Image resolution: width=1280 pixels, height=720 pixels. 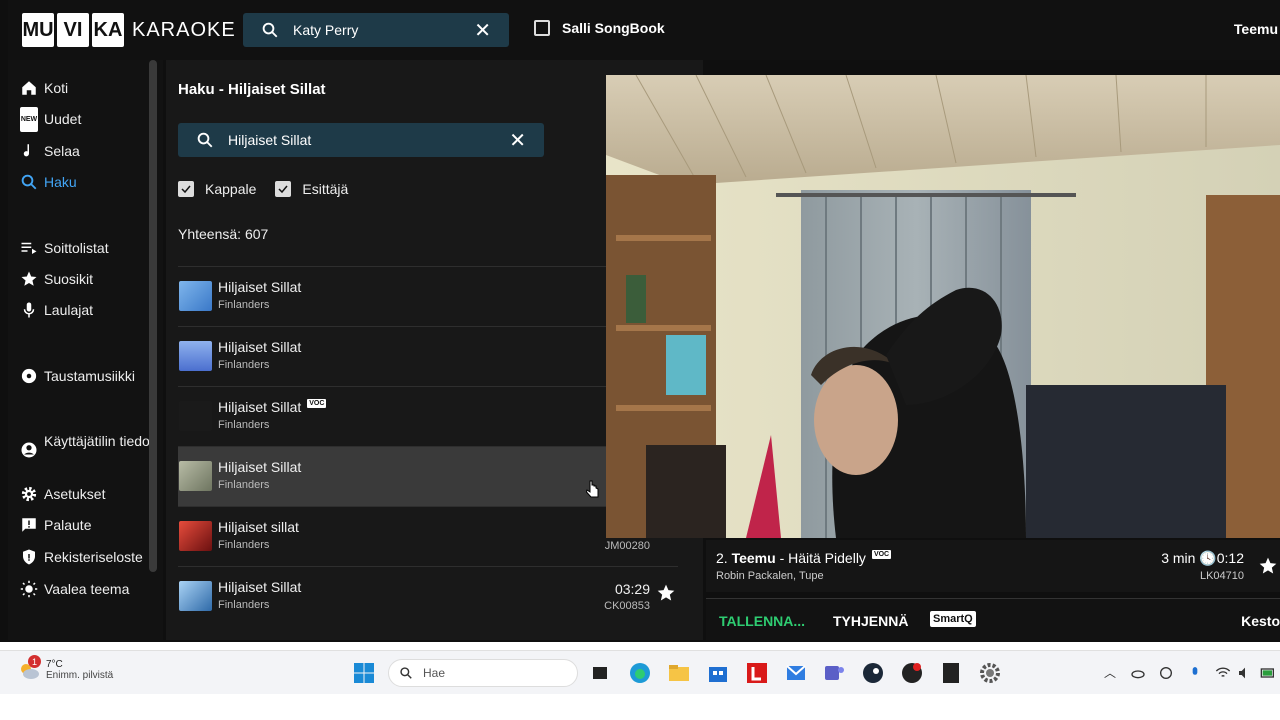 I want to click on sidebar-item-soittolistat: Soittolistat, so click(x=87, y=248).